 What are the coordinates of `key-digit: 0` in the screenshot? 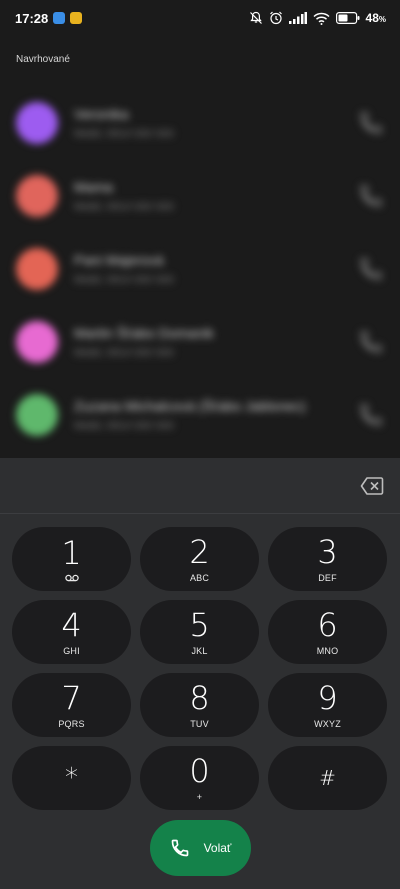 It's located at (199, 770).